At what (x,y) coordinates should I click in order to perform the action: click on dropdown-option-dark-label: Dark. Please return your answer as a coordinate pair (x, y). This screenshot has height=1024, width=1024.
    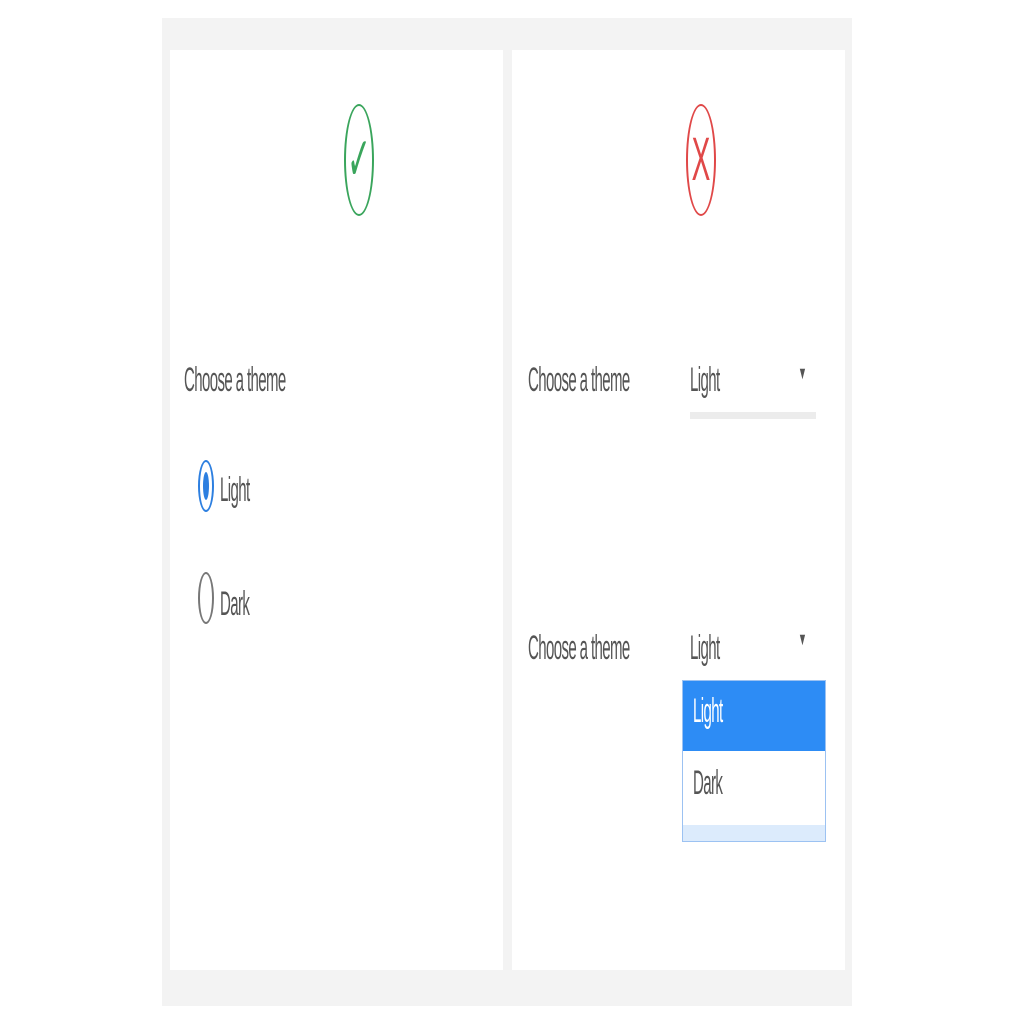
    Looking at the image, I should click on (708, 783).